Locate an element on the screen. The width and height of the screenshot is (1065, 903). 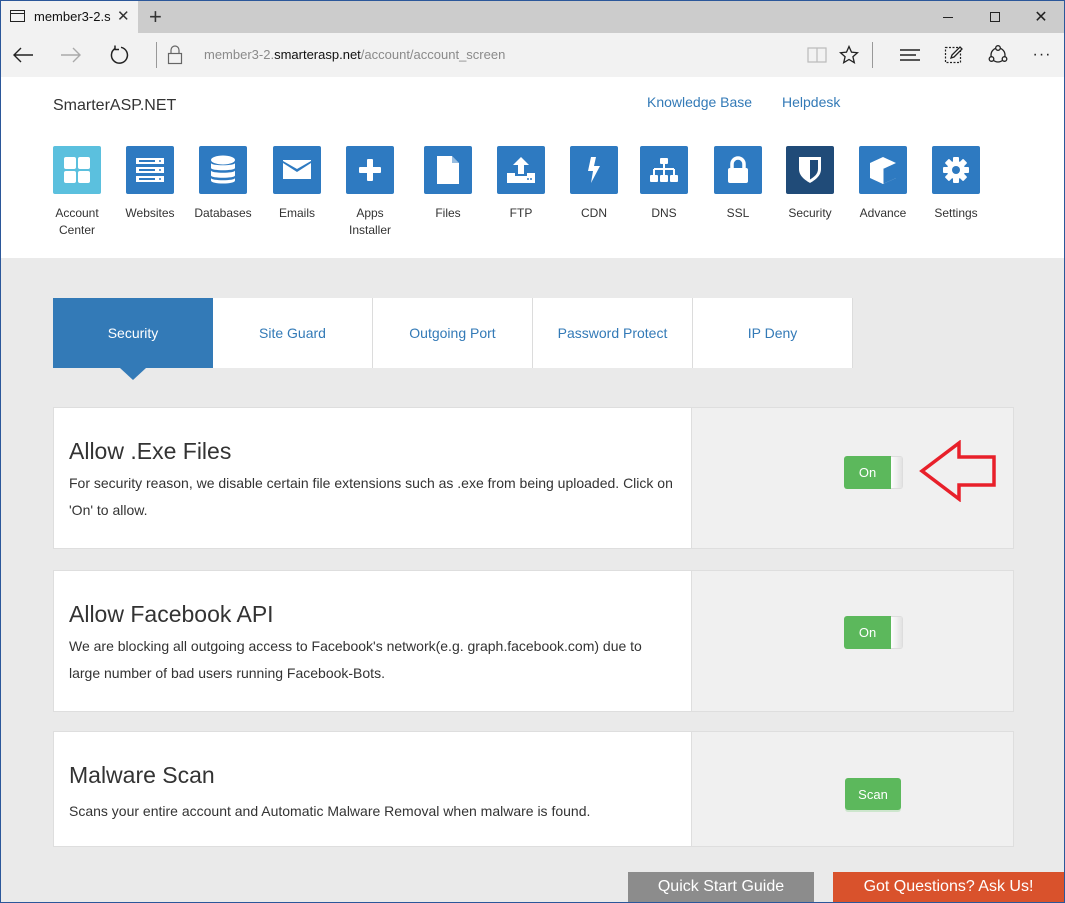
app-label: DNS is located at coordinates (664, 213).